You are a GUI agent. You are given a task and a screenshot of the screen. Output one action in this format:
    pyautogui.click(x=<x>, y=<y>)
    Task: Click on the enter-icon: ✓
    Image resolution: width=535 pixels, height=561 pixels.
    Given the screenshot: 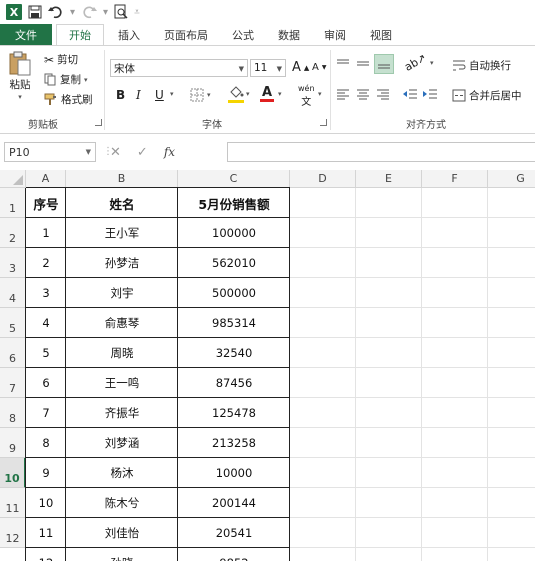 What is the action you would take?
    pyautogui.click(x=142, y=152)
    